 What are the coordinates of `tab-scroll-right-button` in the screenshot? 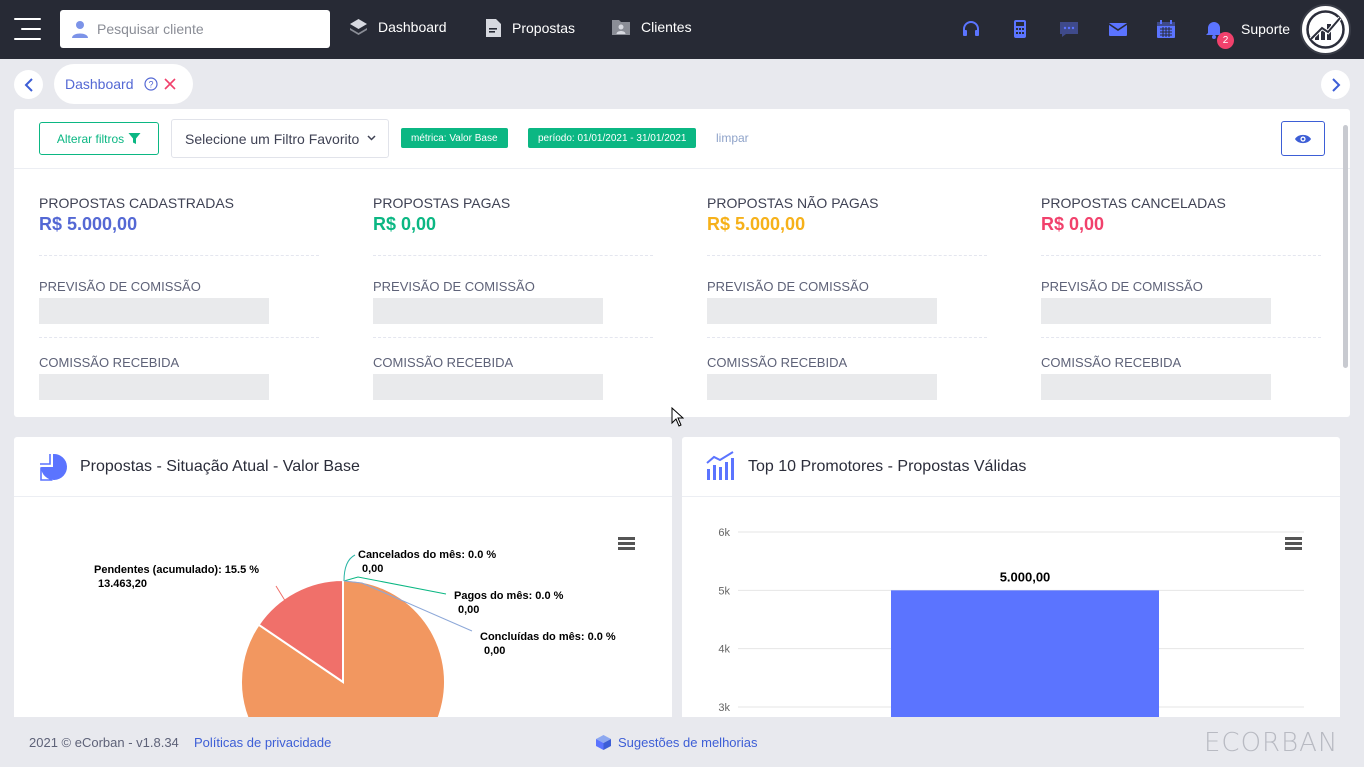 It's located at (1335, 84).